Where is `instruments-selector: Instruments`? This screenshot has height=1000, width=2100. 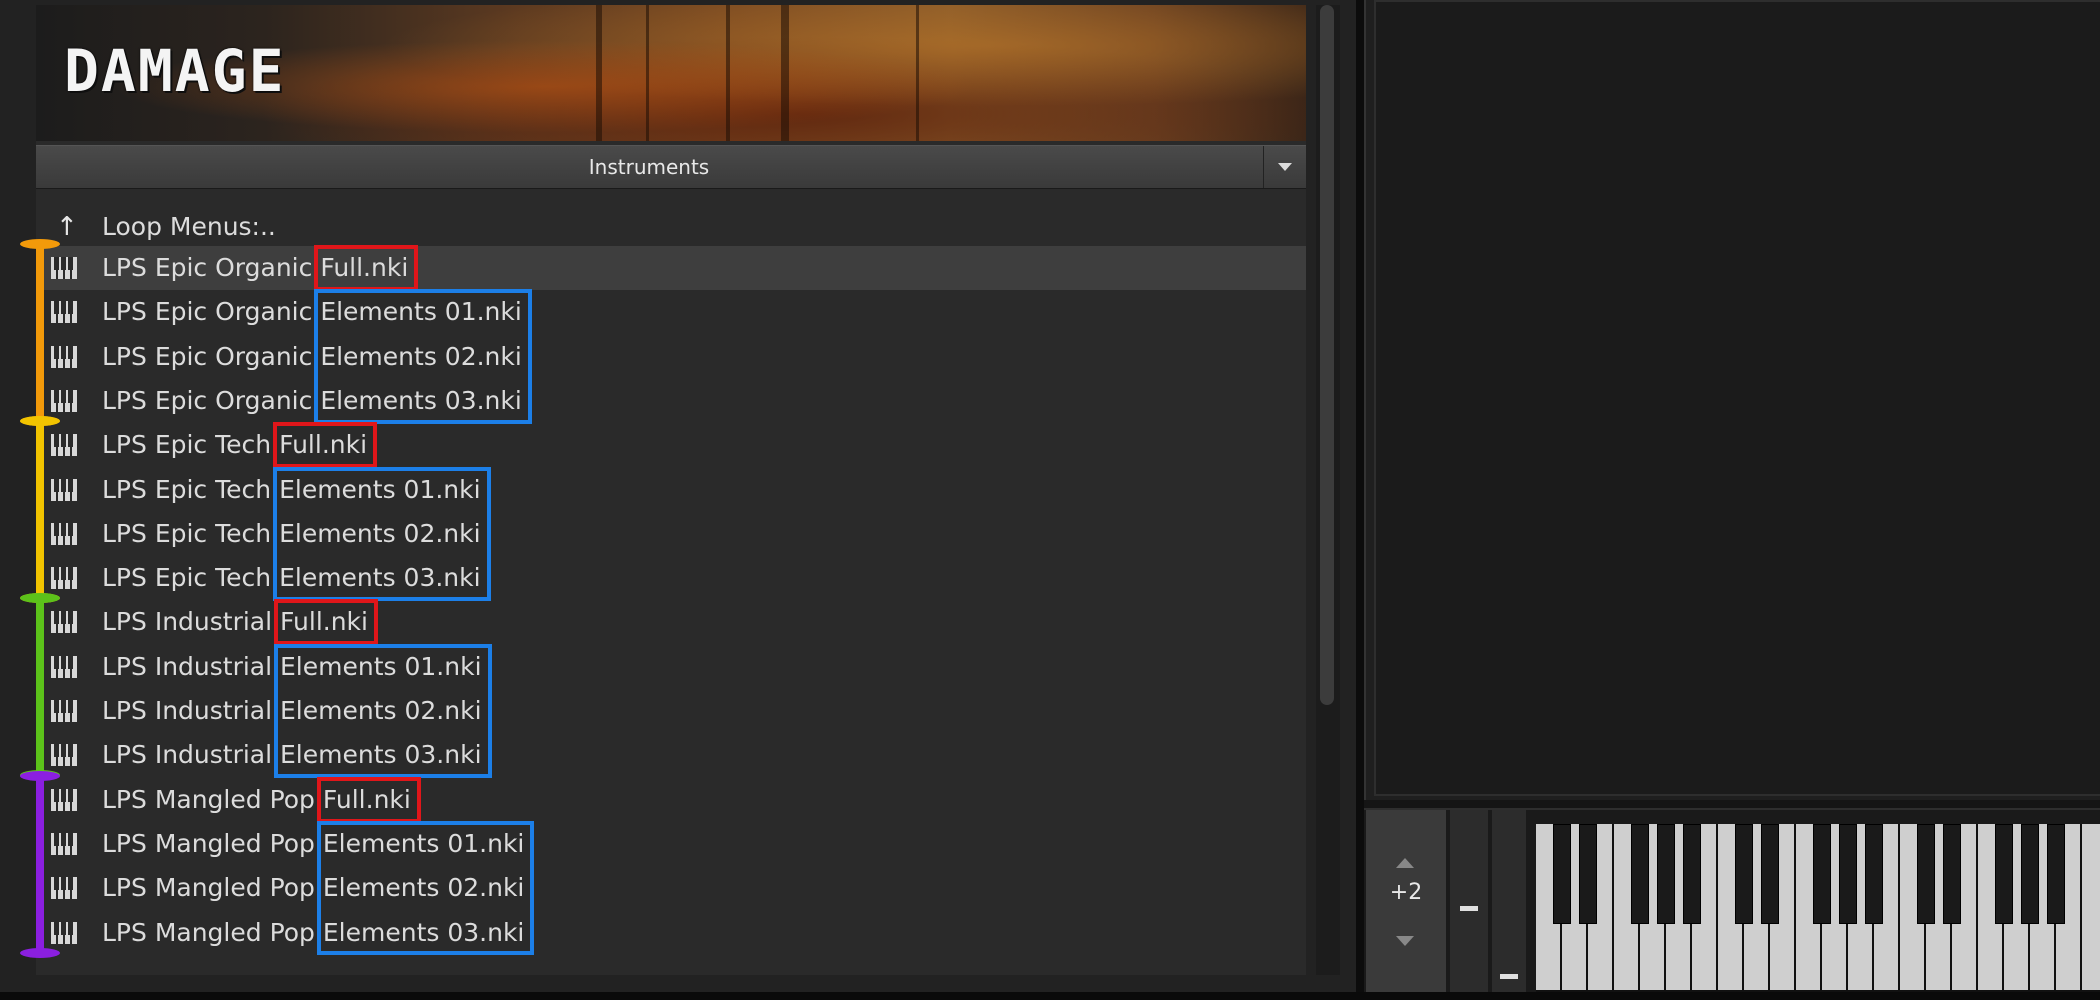 instruments-selector: Instruments is located at coordinates (671, 167).